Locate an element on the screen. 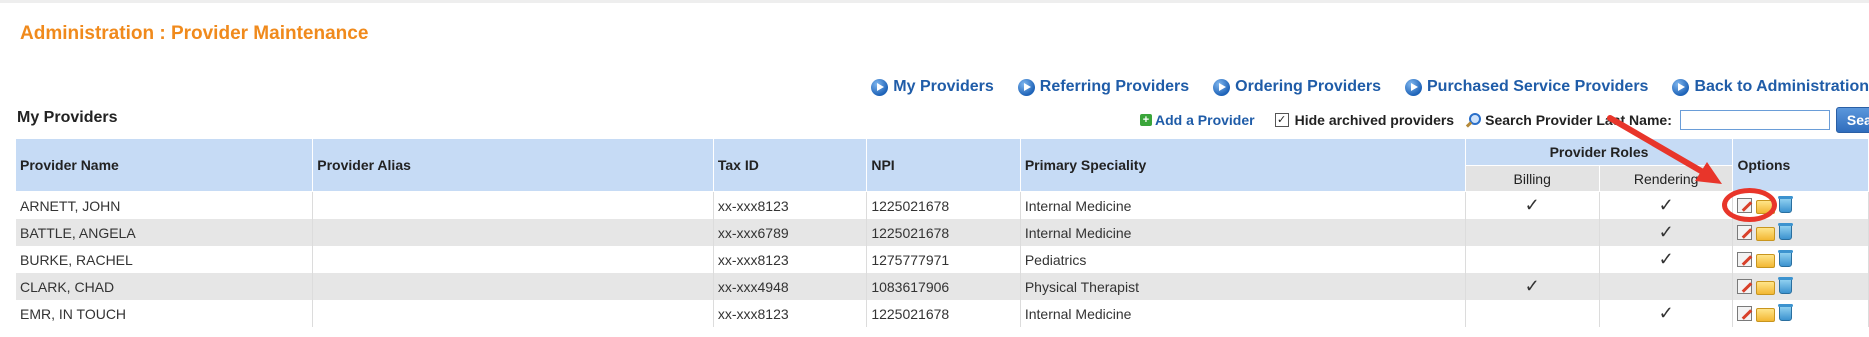  nav-purchased-service-providers: Purchased Service Providers is located at coordinates (1526, 87).